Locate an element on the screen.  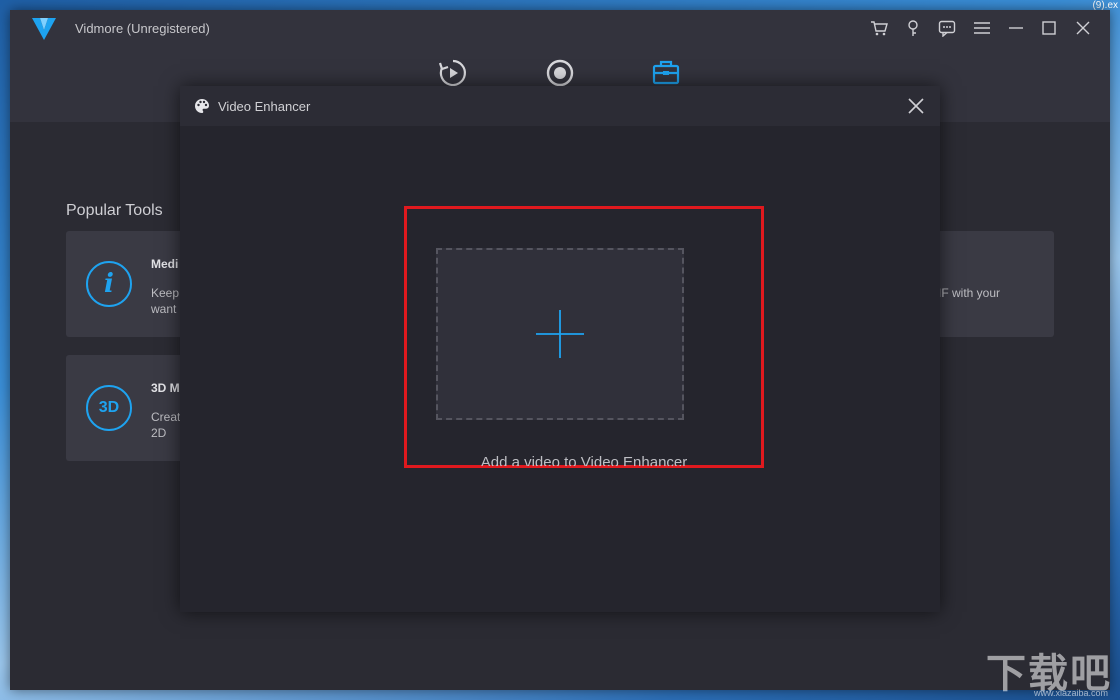
card-title: Medi is located at coordinates (165, 264).